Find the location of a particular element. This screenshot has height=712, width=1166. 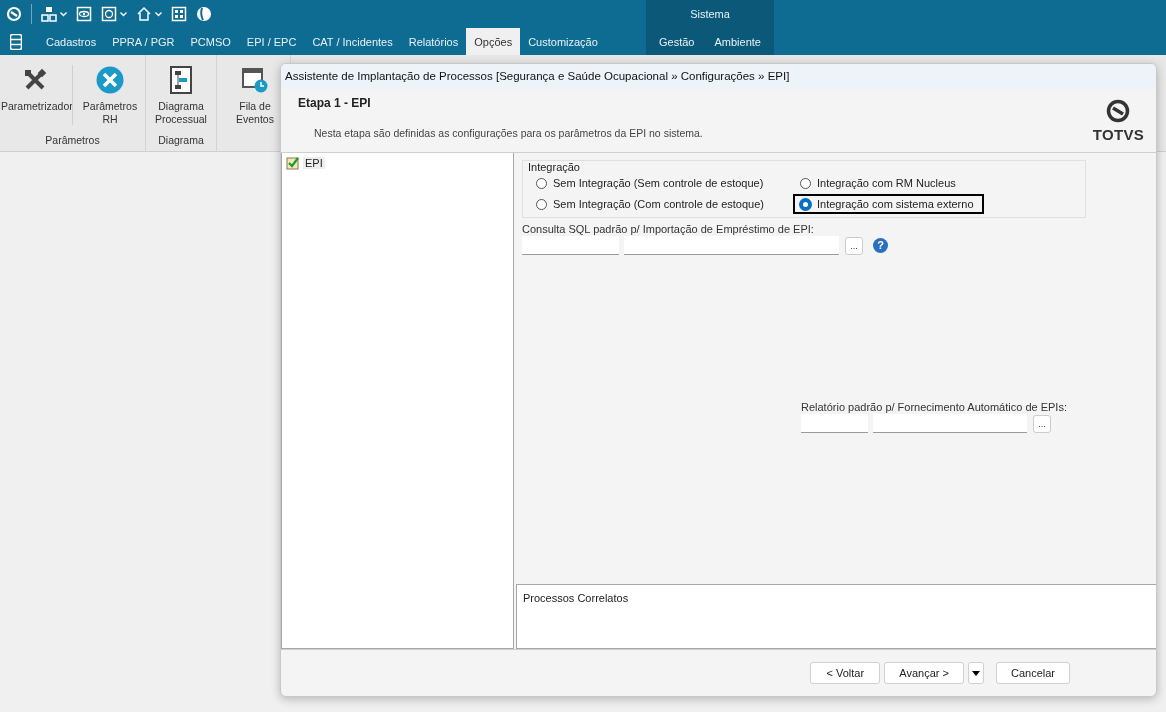

menu-tab: Cadastros is located at coordinates (71, 41).